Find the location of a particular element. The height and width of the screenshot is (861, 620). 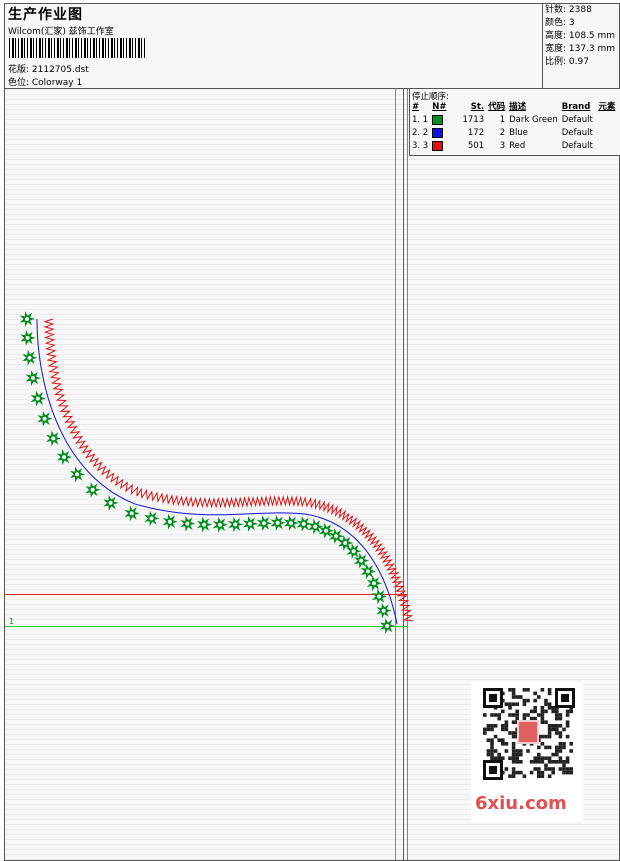

qr-logo is located at coordinates (528, 732).